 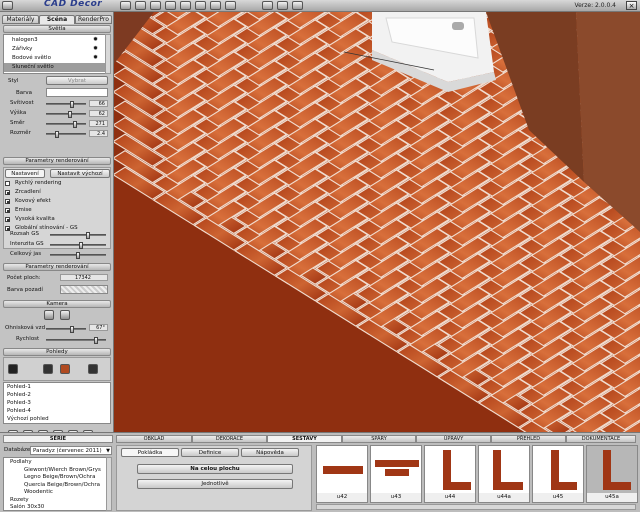 What do you see at coordinates (109, 484) in the screenshot?
I see `series-scrollbar` at bounding box center [109, 484].